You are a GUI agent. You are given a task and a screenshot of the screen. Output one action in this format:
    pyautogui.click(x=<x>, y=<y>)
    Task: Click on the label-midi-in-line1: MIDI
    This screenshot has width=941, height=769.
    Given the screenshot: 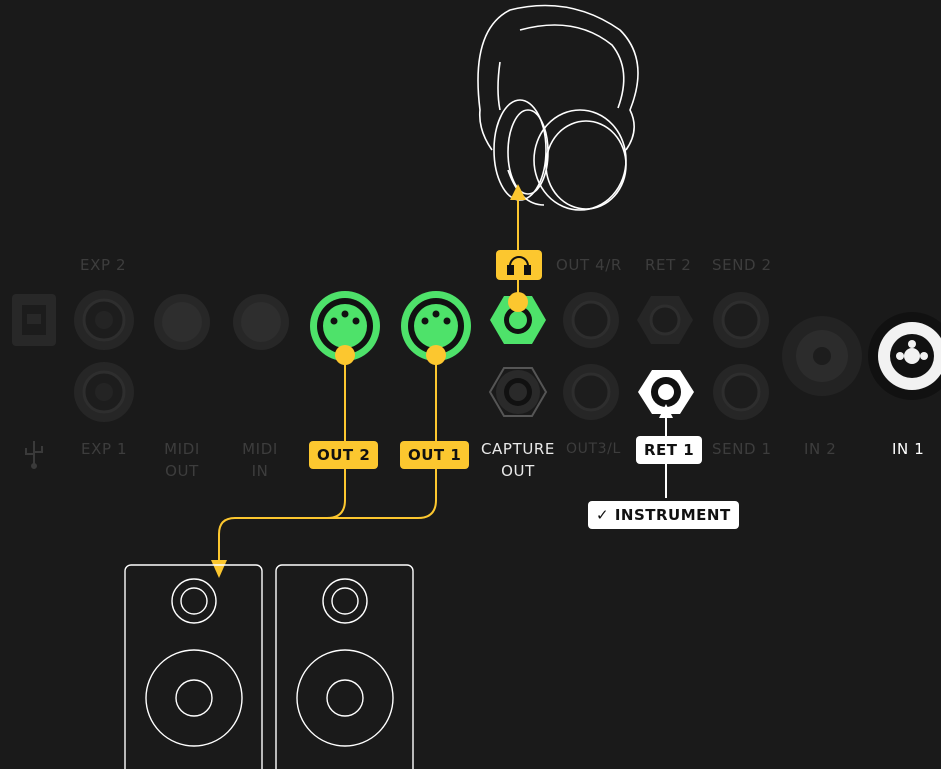 What is the action you would take?
    pyautogui.click(x=260, y=449)
    